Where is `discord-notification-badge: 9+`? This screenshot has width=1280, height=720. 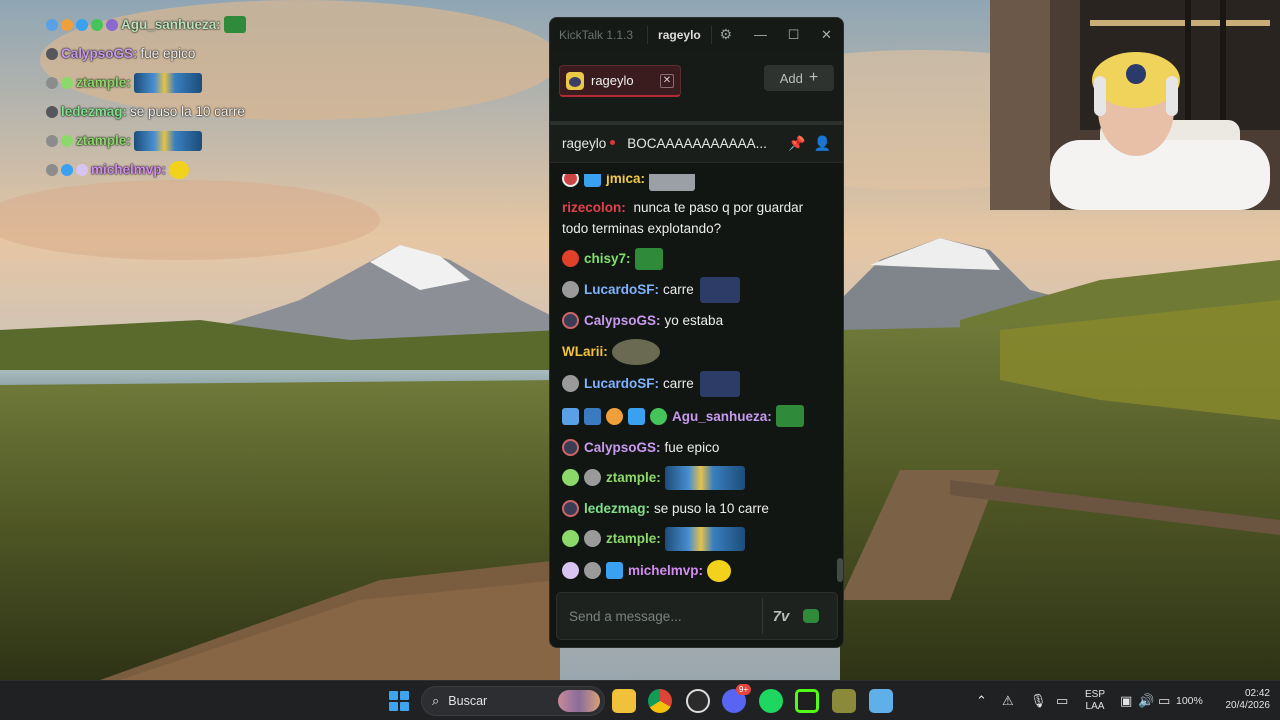 discord-notification-badge: 9+ is located at coordinates (744, 689).